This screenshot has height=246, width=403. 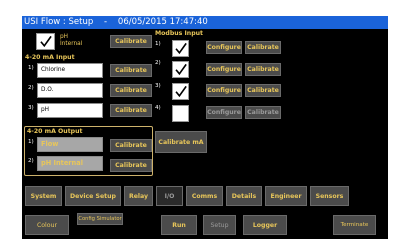 I want to click on ph-internal-label-line2: Internal, so click(x=71, y=44).